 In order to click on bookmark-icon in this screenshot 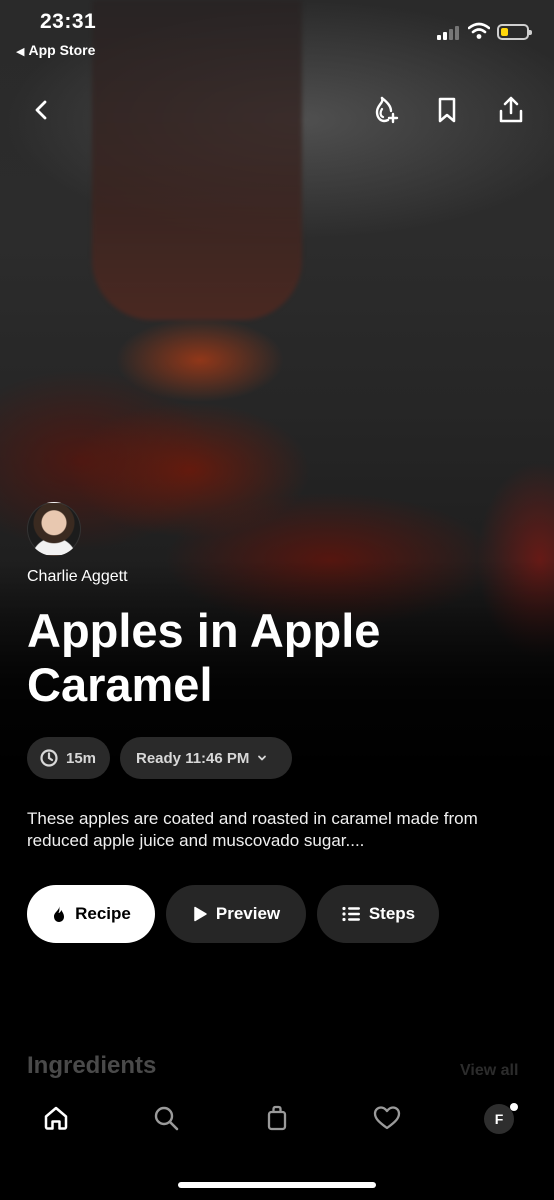, I will do `click(447, 110)`.